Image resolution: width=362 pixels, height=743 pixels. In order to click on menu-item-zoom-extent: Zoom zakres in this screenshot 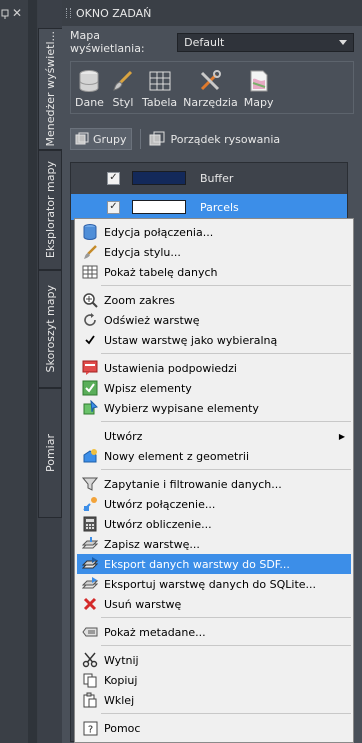, I will do `click(214, 300)`.